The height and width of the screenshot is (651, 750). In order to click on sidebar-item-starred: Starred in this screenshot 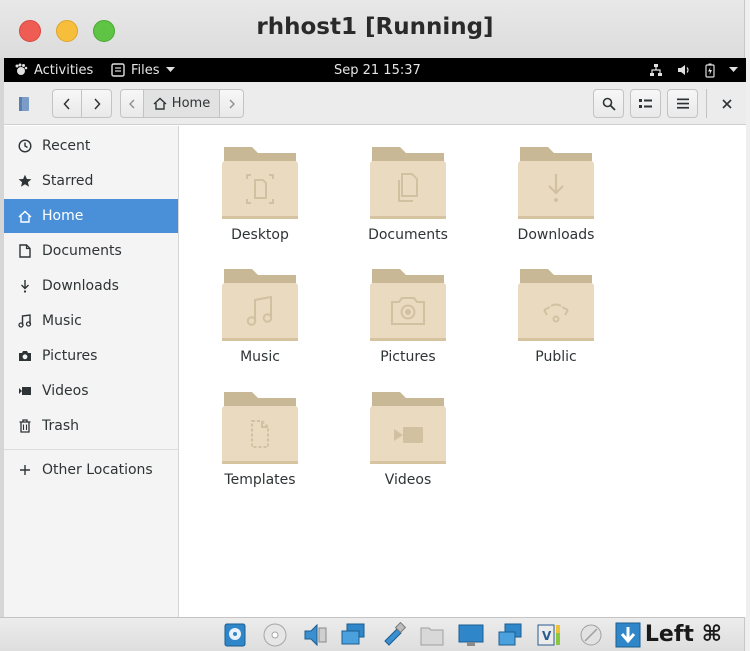, I will do `click(91, 181)`.